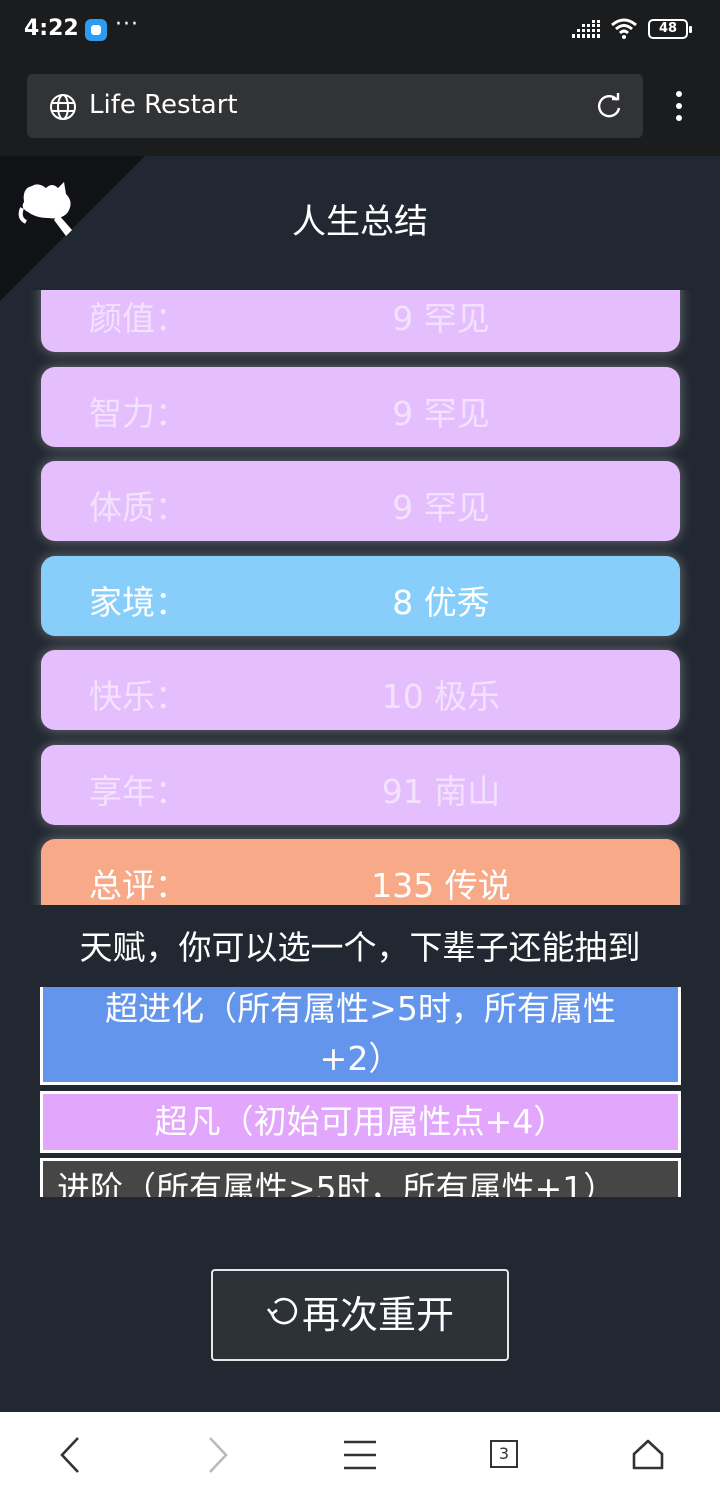  Describe the element at coordinates (63, 109) in the screenshot. I see `globe-icon` at that location.